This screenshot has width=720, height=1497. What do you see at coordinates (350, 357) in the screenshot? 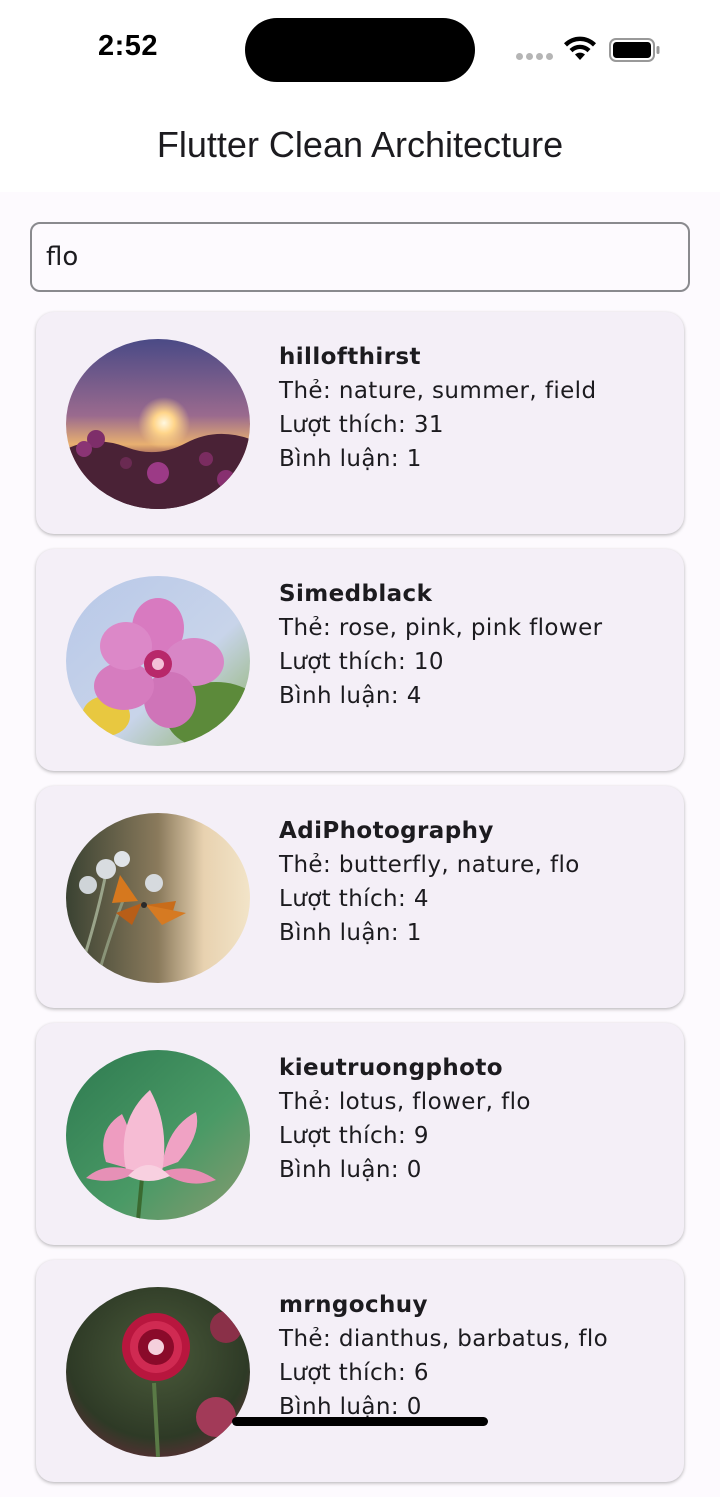
I see `item-username: hillofthirst` at bounding box center [350, 357].